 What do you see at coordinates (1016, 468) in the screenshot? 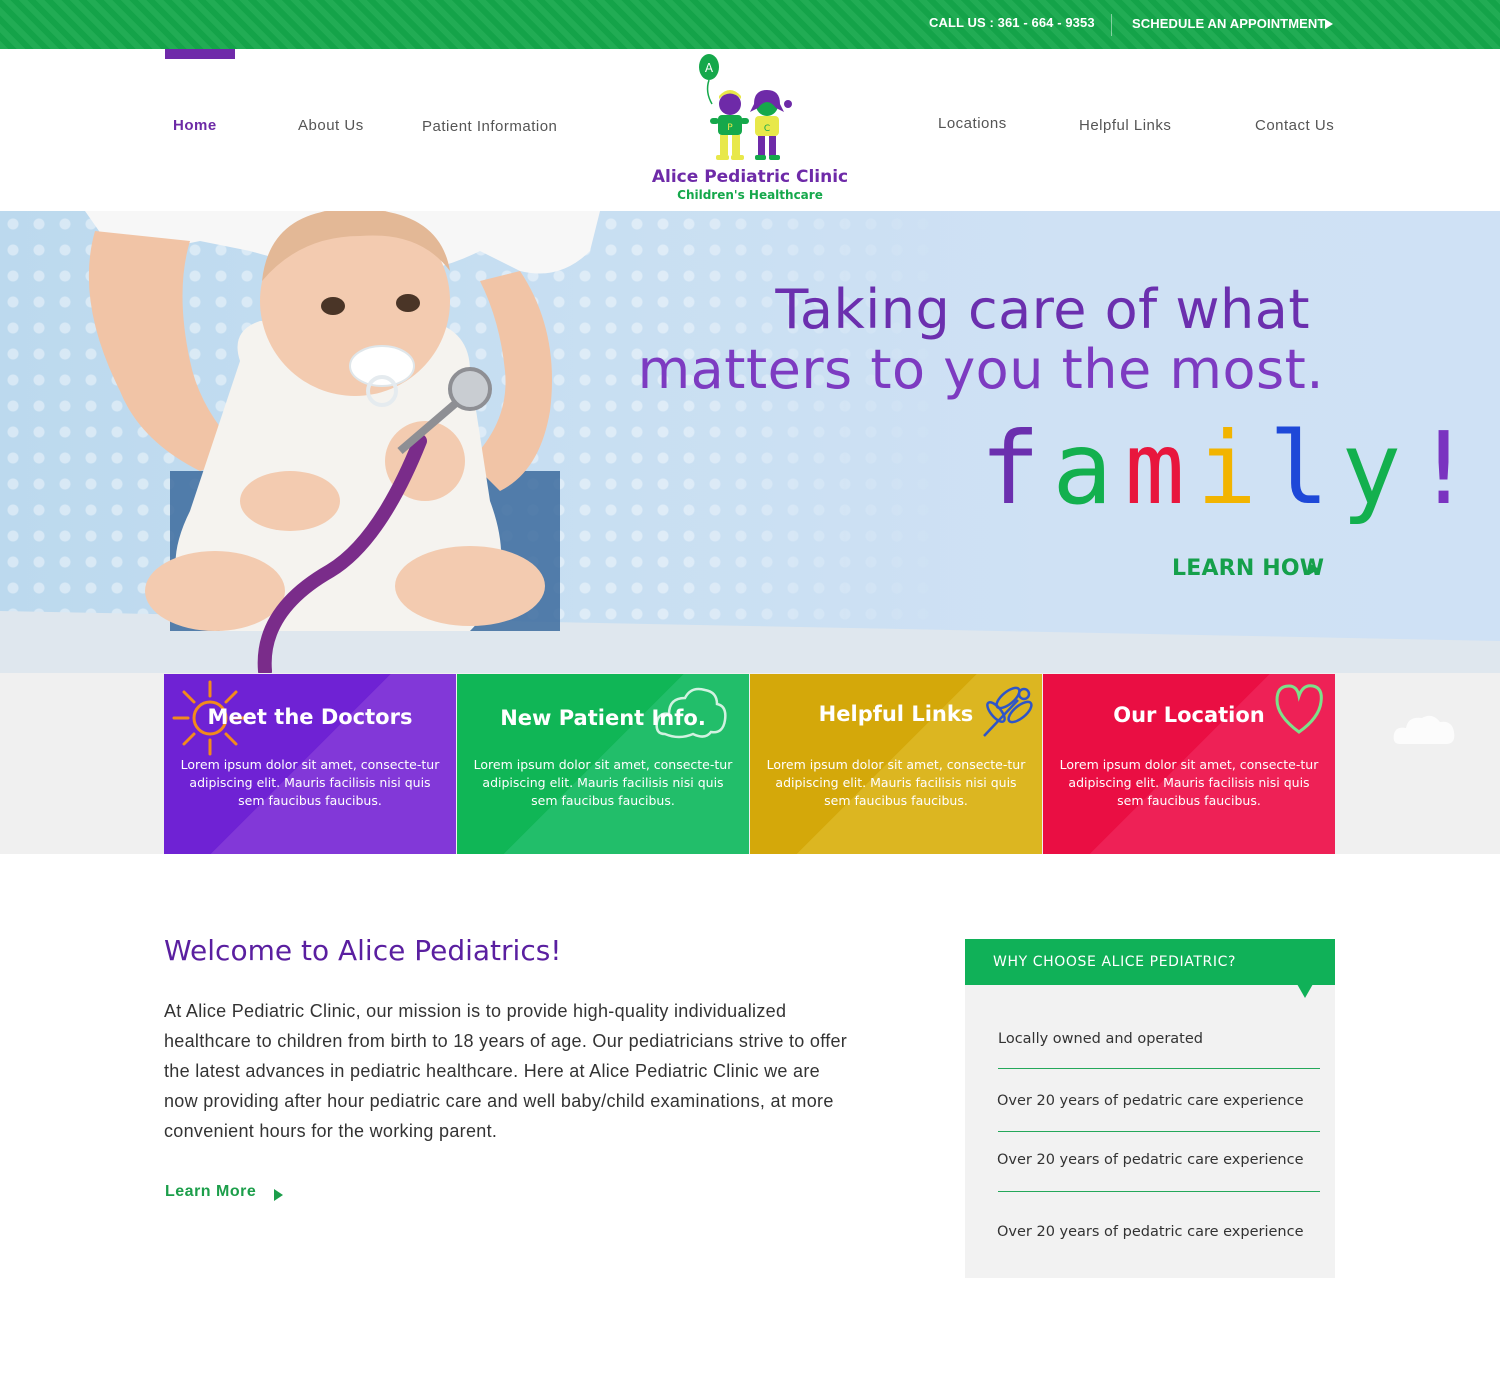
I see `family-letter: f` at bounding box center [1016, 468].